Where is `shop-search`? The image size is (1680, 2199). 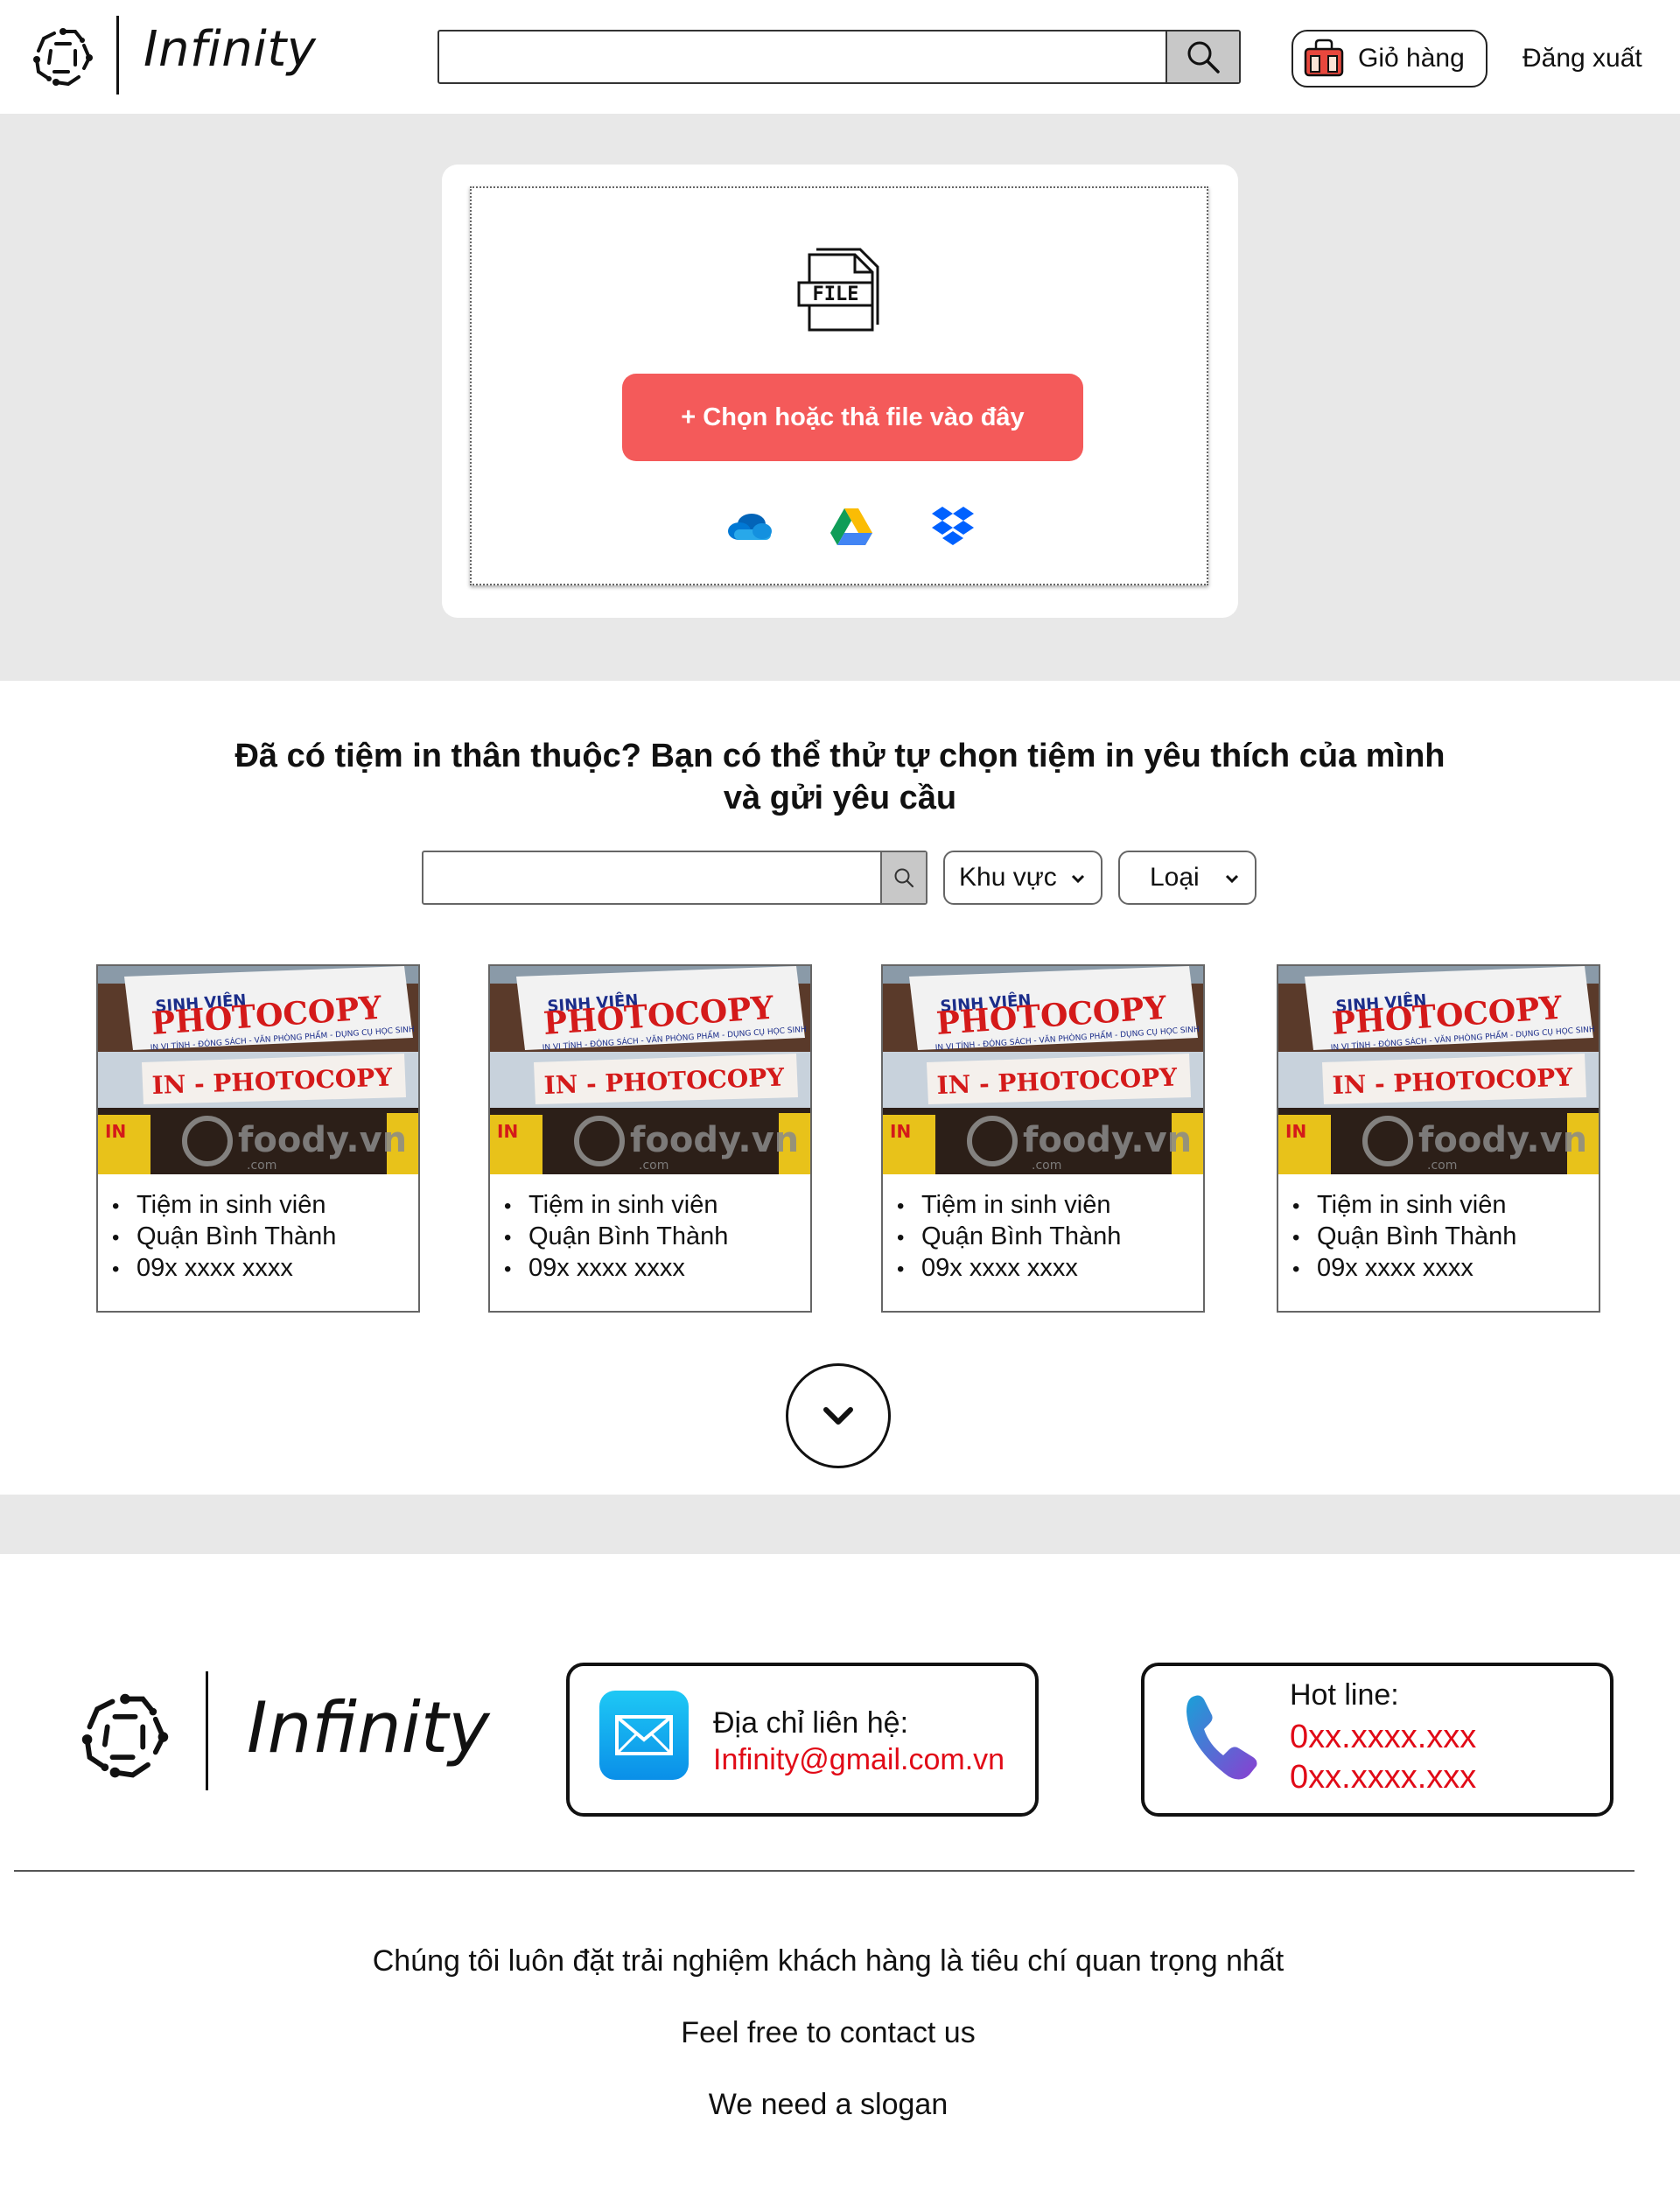
shop-search is located at coordinates (675, 878).